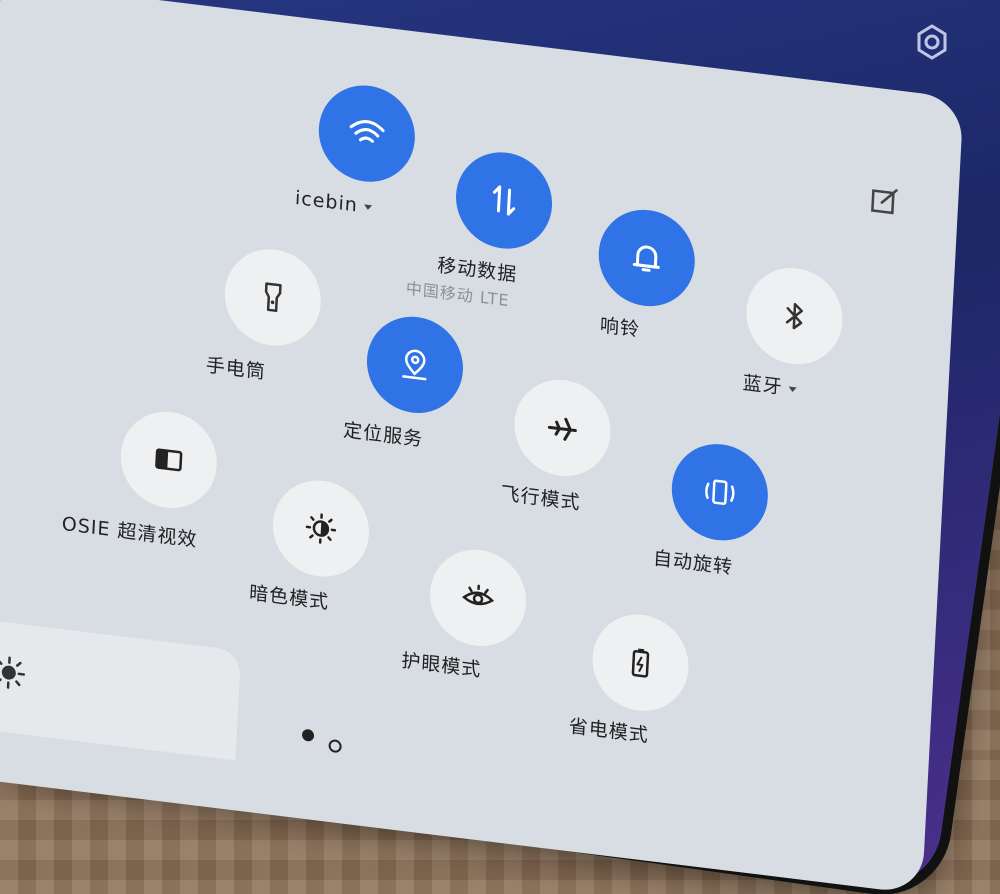 The width and height of the screenshot is (1000, 894). I want to click on eye-comfort-tile, so click(478, 598).